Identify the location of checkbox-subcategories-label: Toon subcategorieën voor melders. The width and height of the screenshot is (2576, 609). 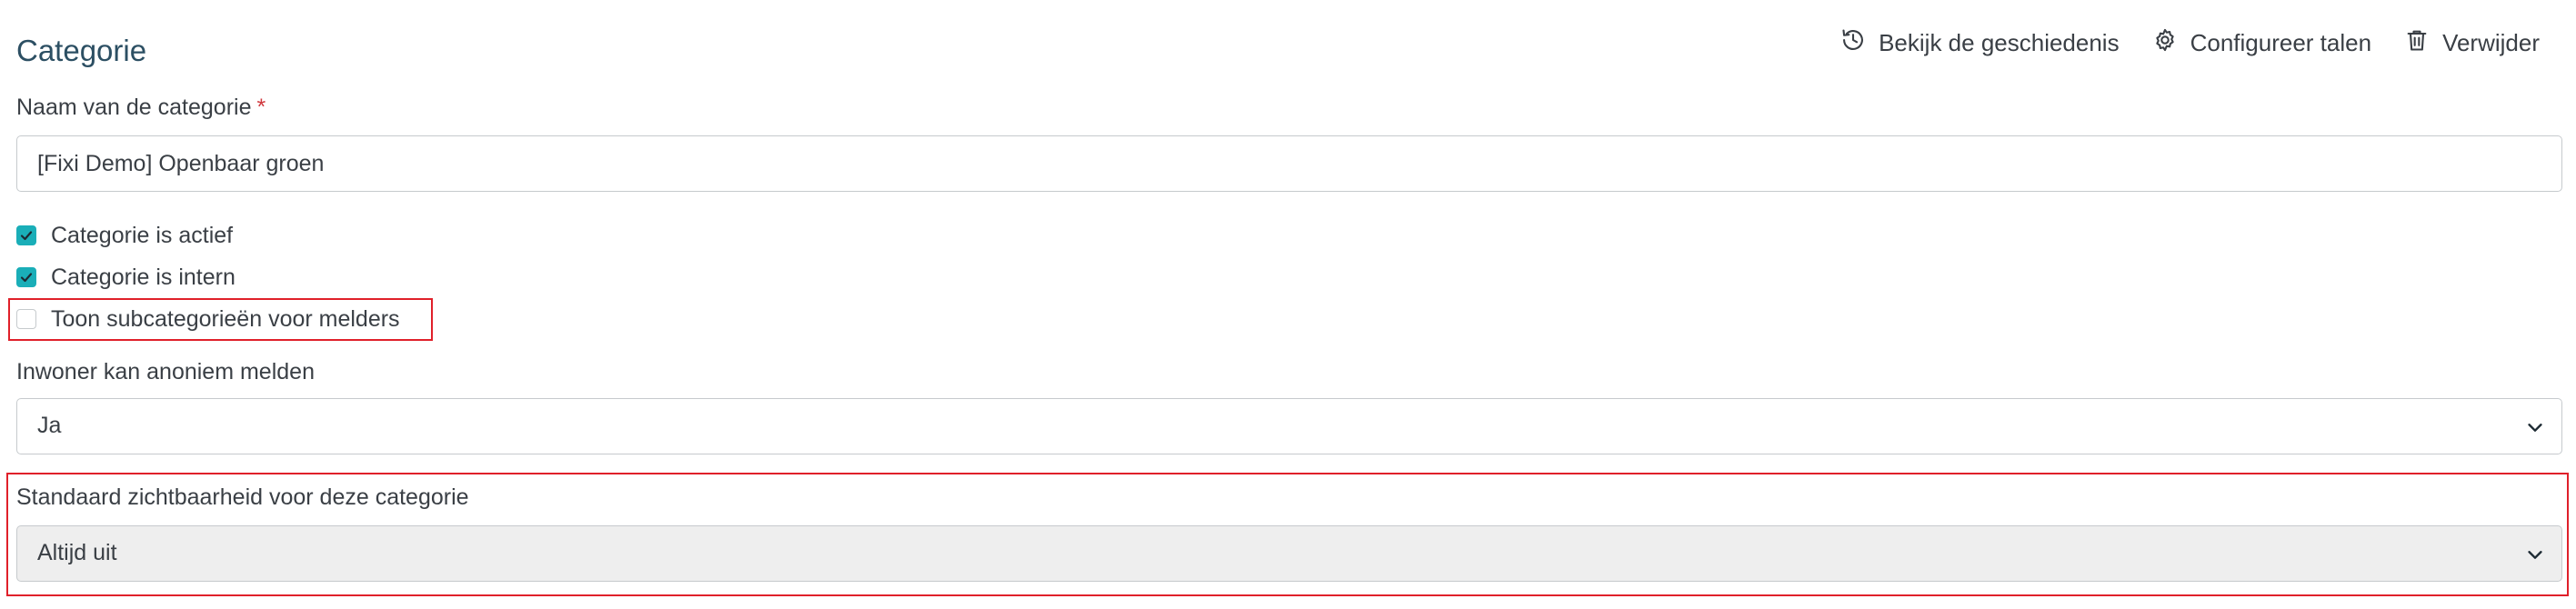
(225, 318).